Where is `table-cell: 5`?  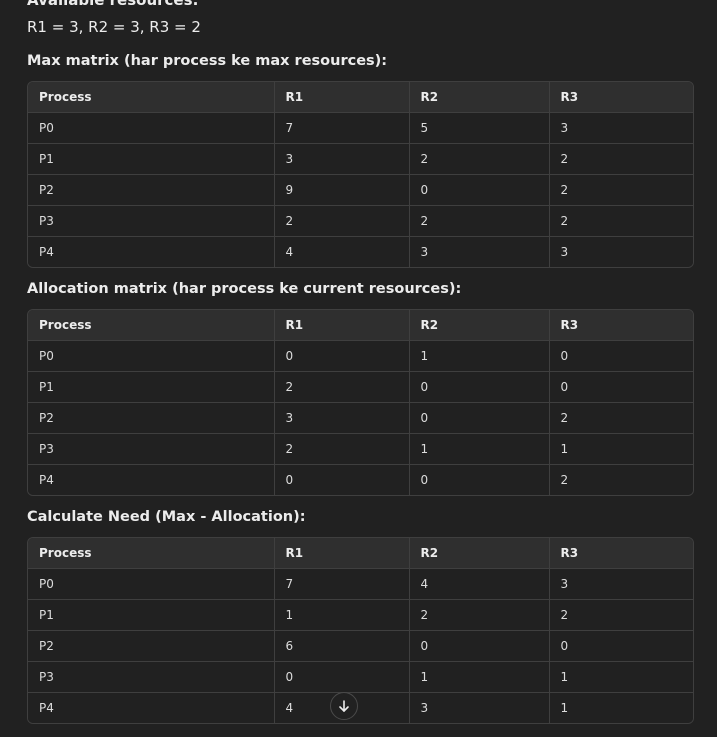
table-cell: 5 is located at coordinates (478, 128).